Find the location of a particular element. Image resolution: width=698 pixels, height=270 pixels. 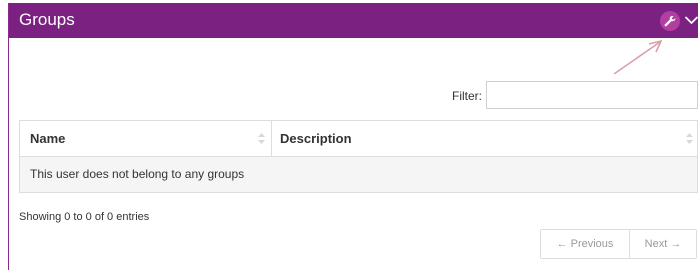

pagination: ← Previous Next → is located at coordinates (618, 244).